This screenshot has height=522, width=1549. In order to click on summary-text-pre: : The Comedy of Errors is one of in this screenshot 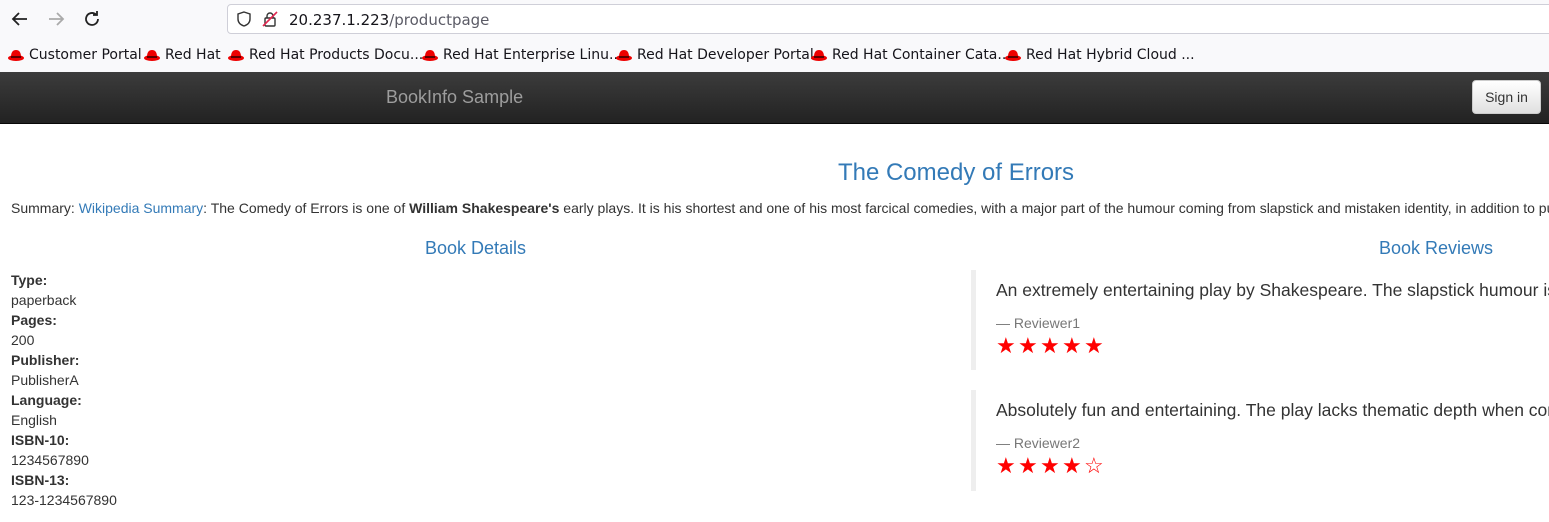, I will do `click(306, 208)`.